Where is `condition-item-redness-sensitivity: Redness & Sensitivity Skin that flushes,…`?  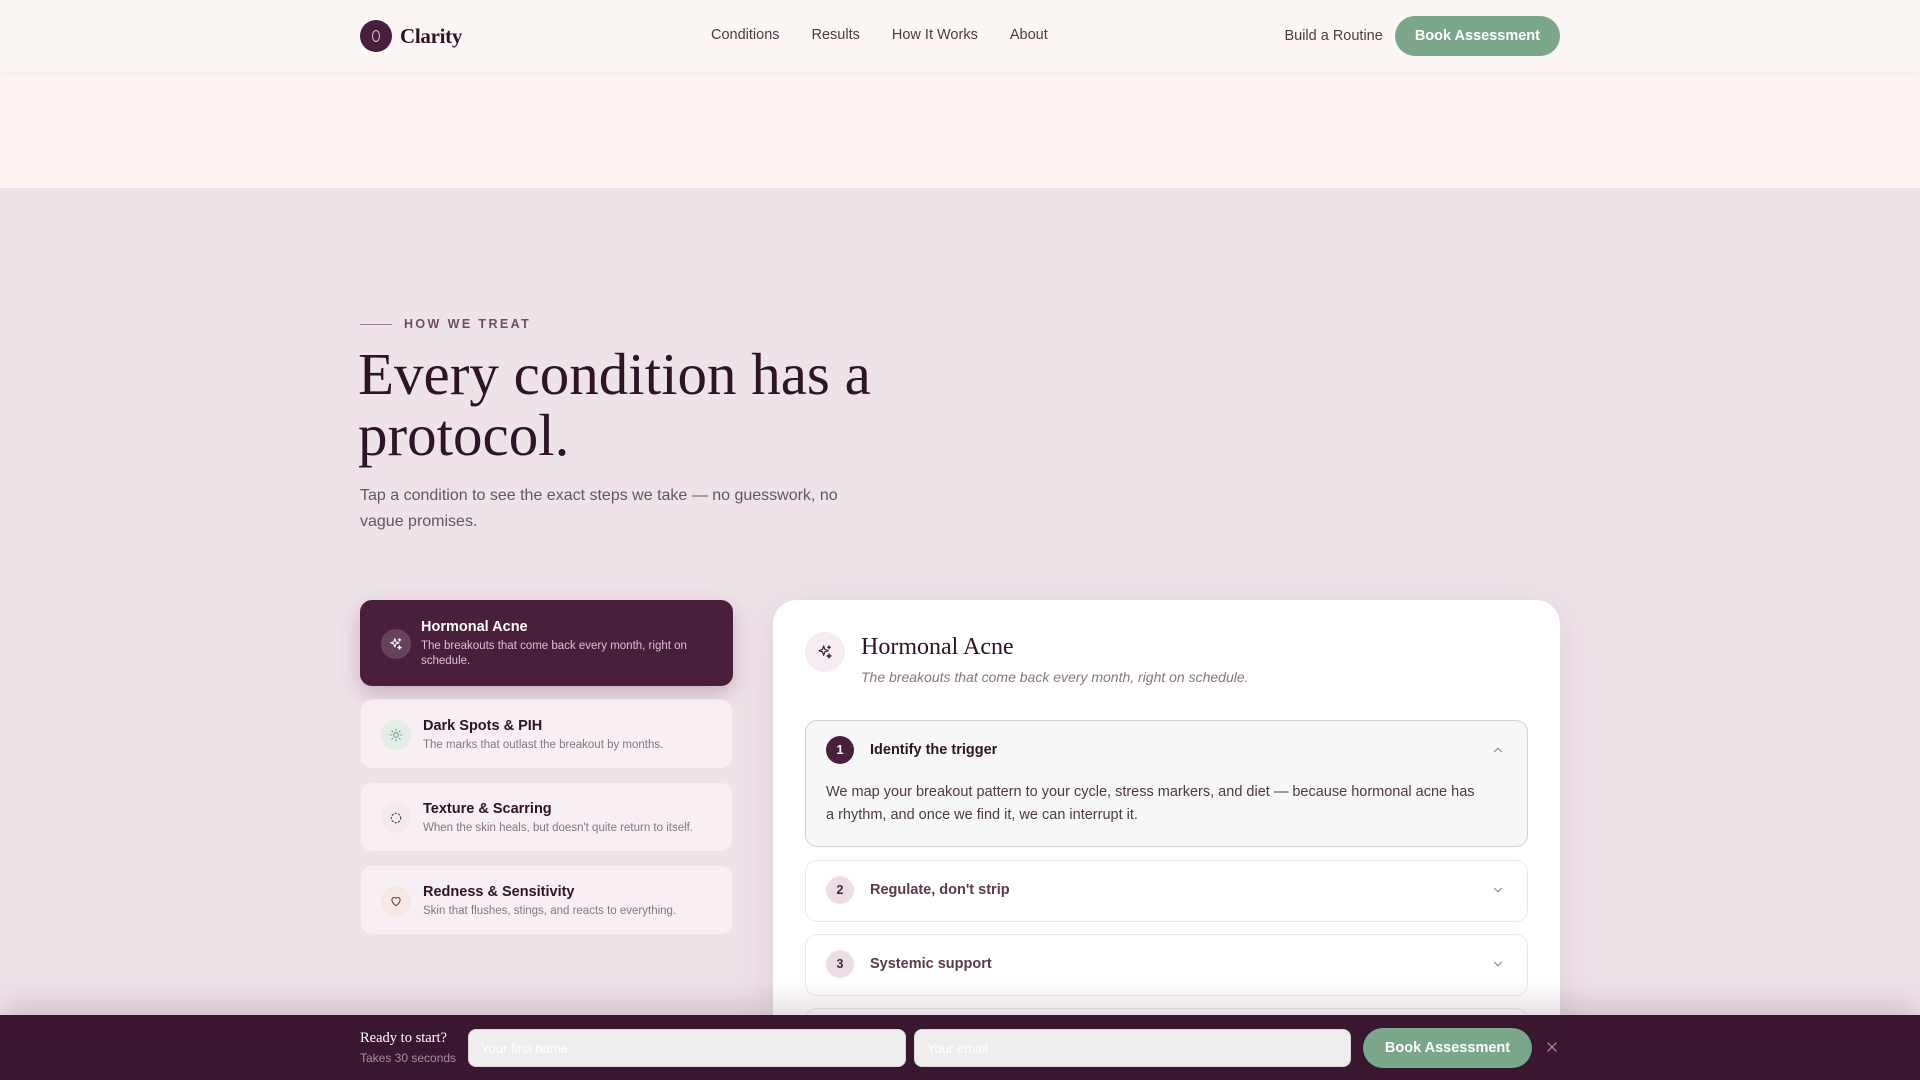 condition-item-redness-sensitivity: Redness & Sensitivity Skin that flushes,… is located at coordinates (546, 900).